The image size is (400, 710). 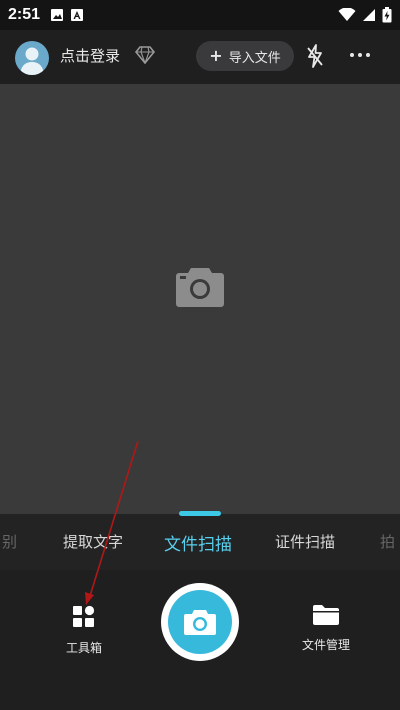 What do you see at coordinates (315, 56) in the screenshot?
I see `flash-off-icon` at bounding box center [315, 56].